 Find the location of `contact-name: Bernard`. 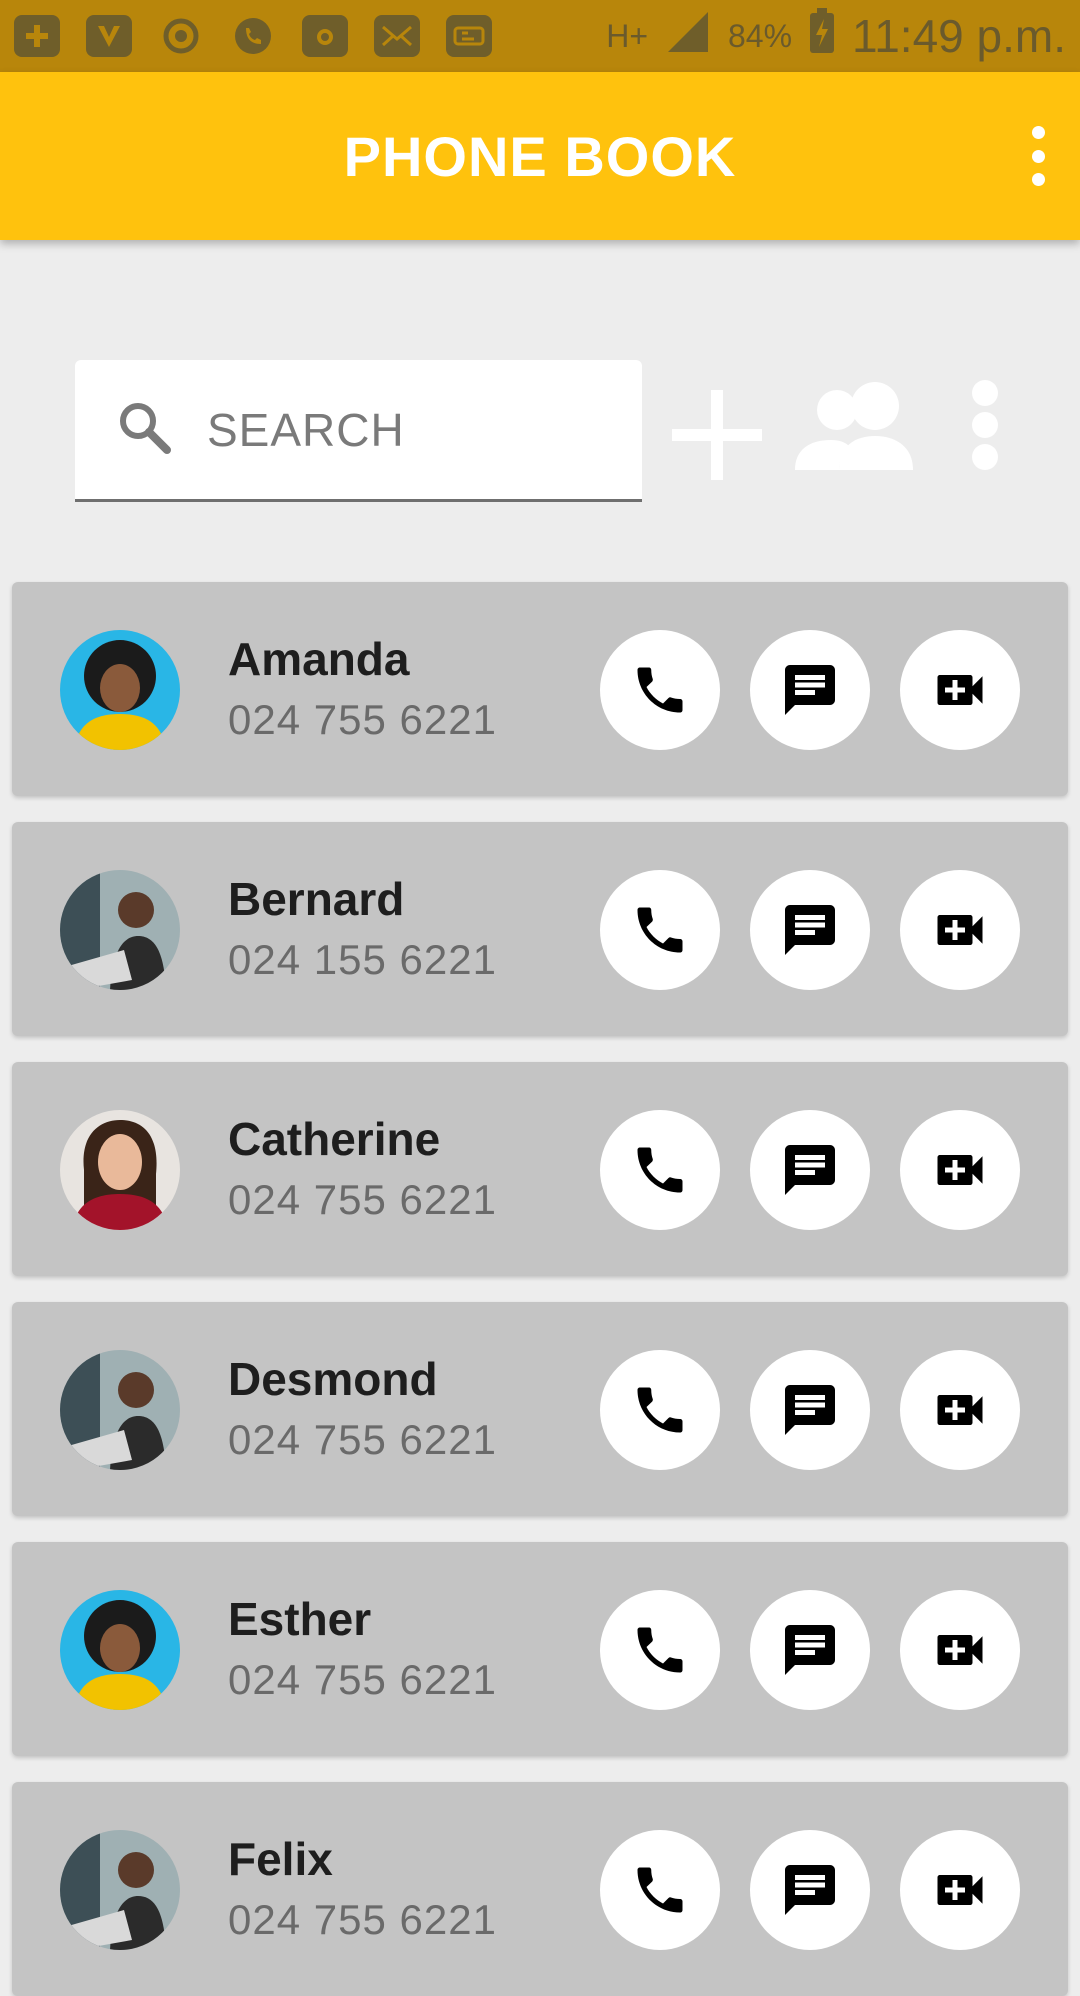

contact-name: Bernard is located at coordinates (316, 899).